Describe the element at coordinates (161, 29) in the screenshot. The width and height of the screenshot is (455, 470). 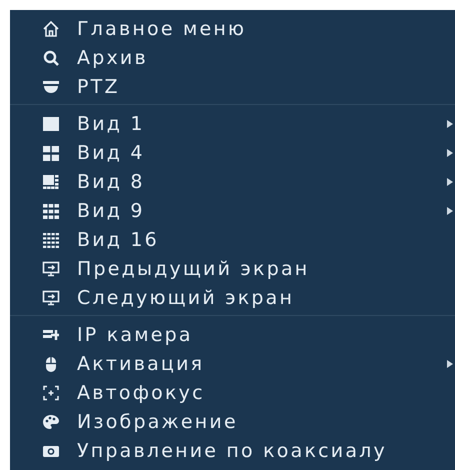
I see `menu-item-label: Главное меню` at that location.